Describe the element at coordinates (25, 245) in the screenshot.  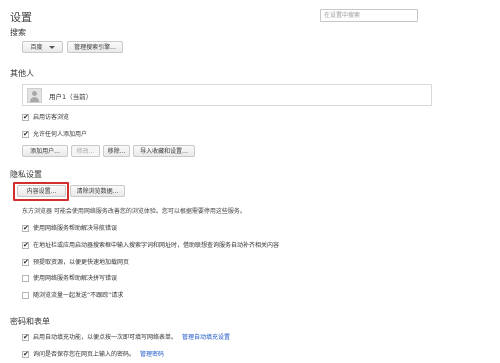
I see `search-suggest-checkbox: ✔` at that location.